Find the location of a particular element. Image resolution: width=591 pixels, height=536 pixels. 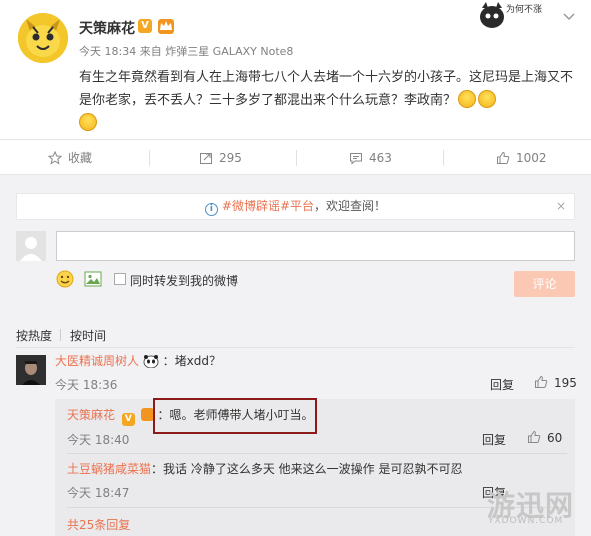

notice-text: ，欢迎查阅！ is located at coordinates (350, 206).